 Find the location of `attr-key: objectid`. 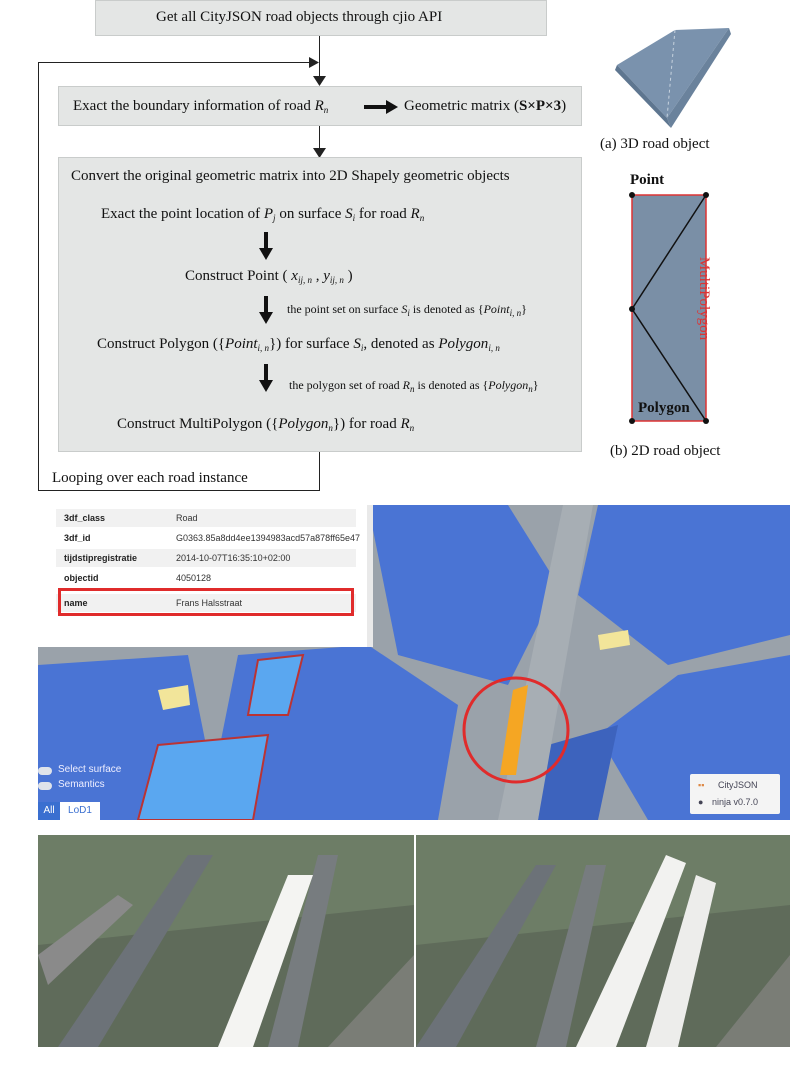

attr-key: objectid is located at coordinates (81, 578).